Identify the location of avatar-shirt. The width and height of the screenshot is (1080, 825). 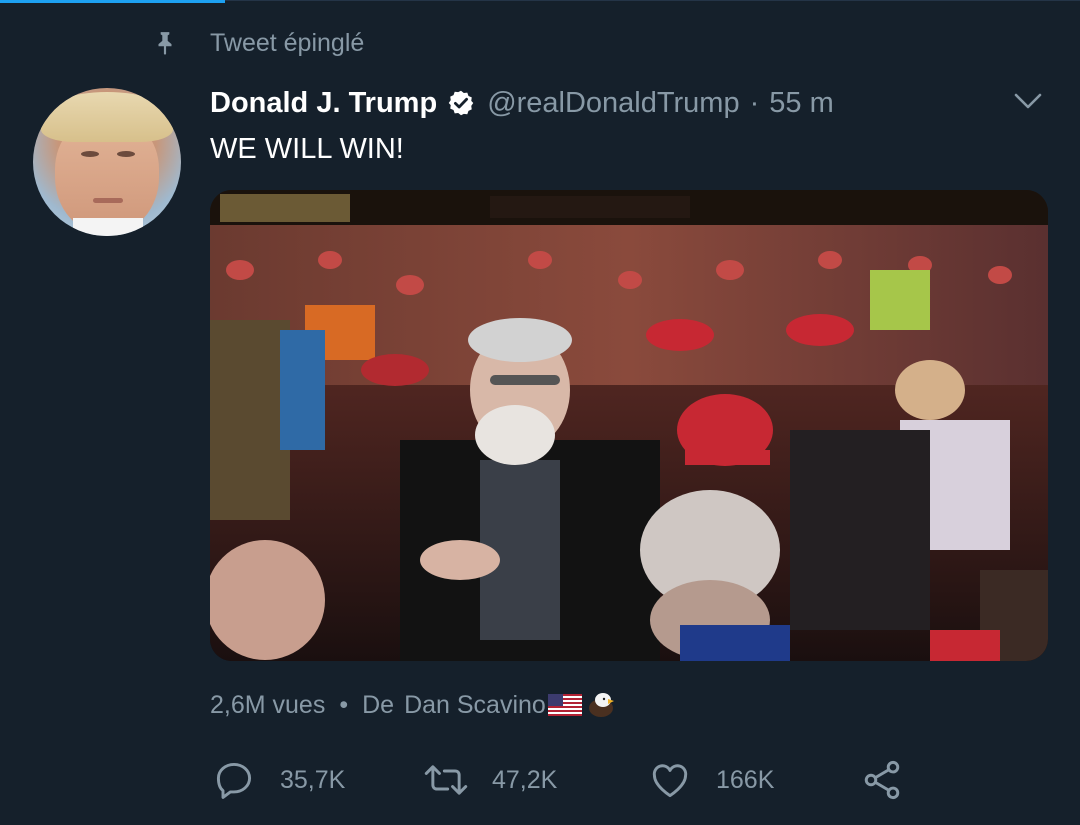
(108, 227).